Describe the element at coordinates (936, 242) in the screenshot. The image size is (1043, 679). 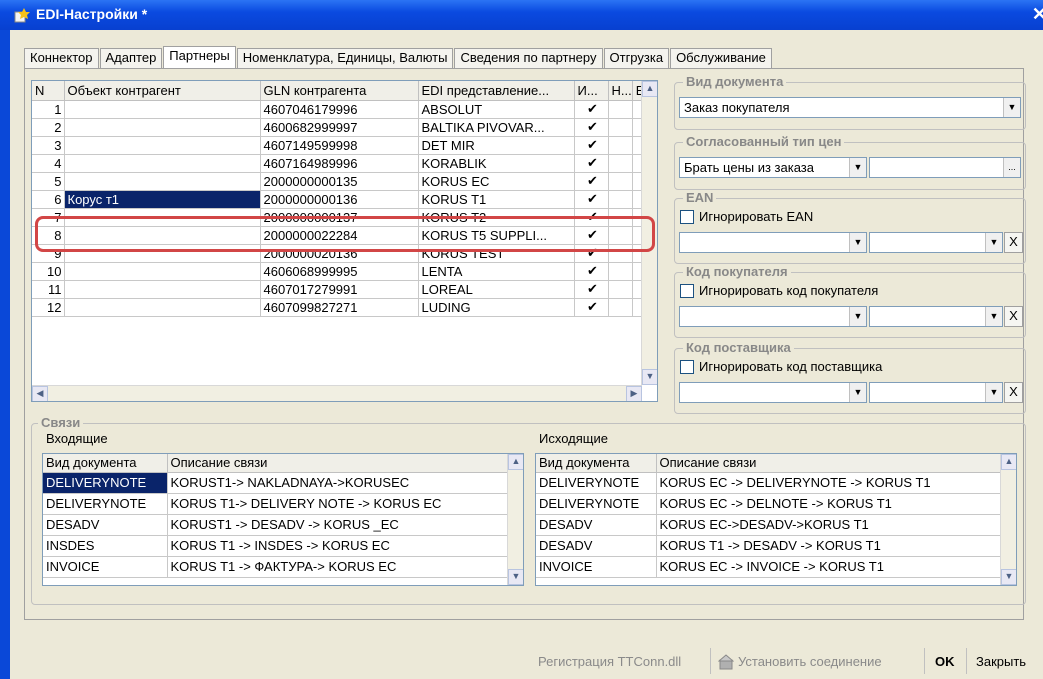
I see `ean-select-2: ▼` at that location.